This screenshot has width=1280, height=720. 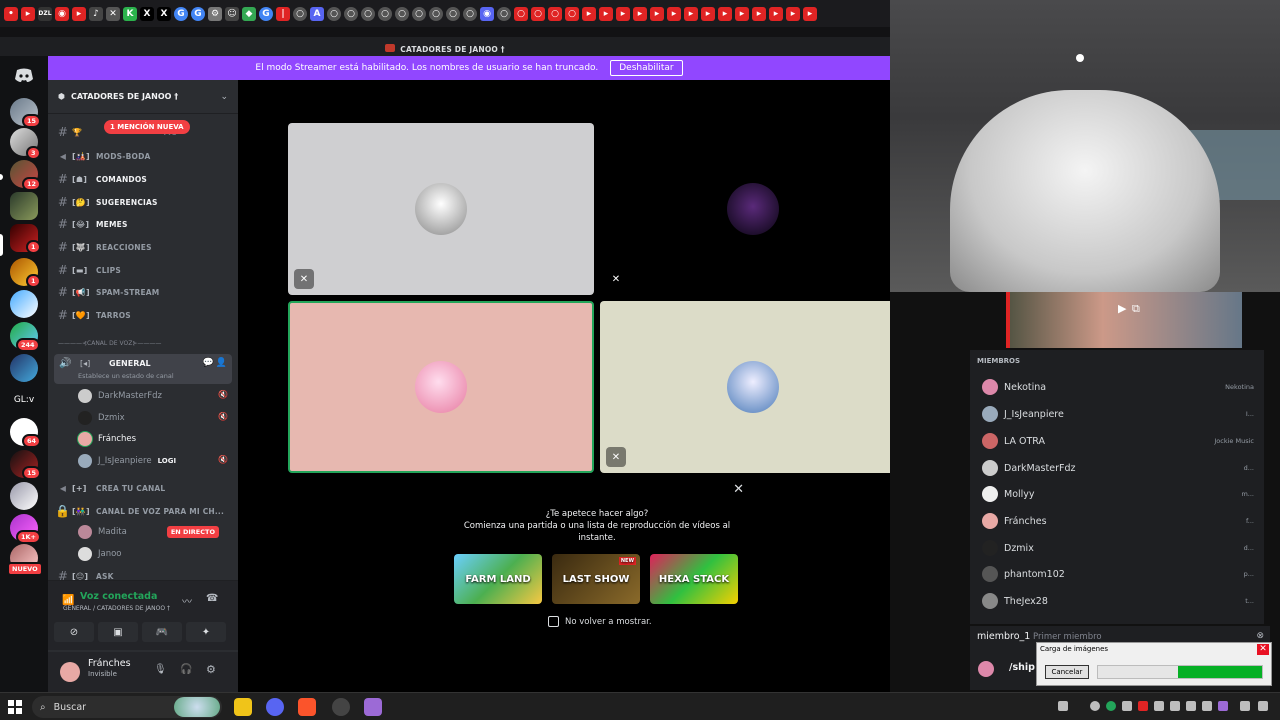 I want to click on channel-status-placeholder: Establece un estado de canal, so click(x=126, y=376).